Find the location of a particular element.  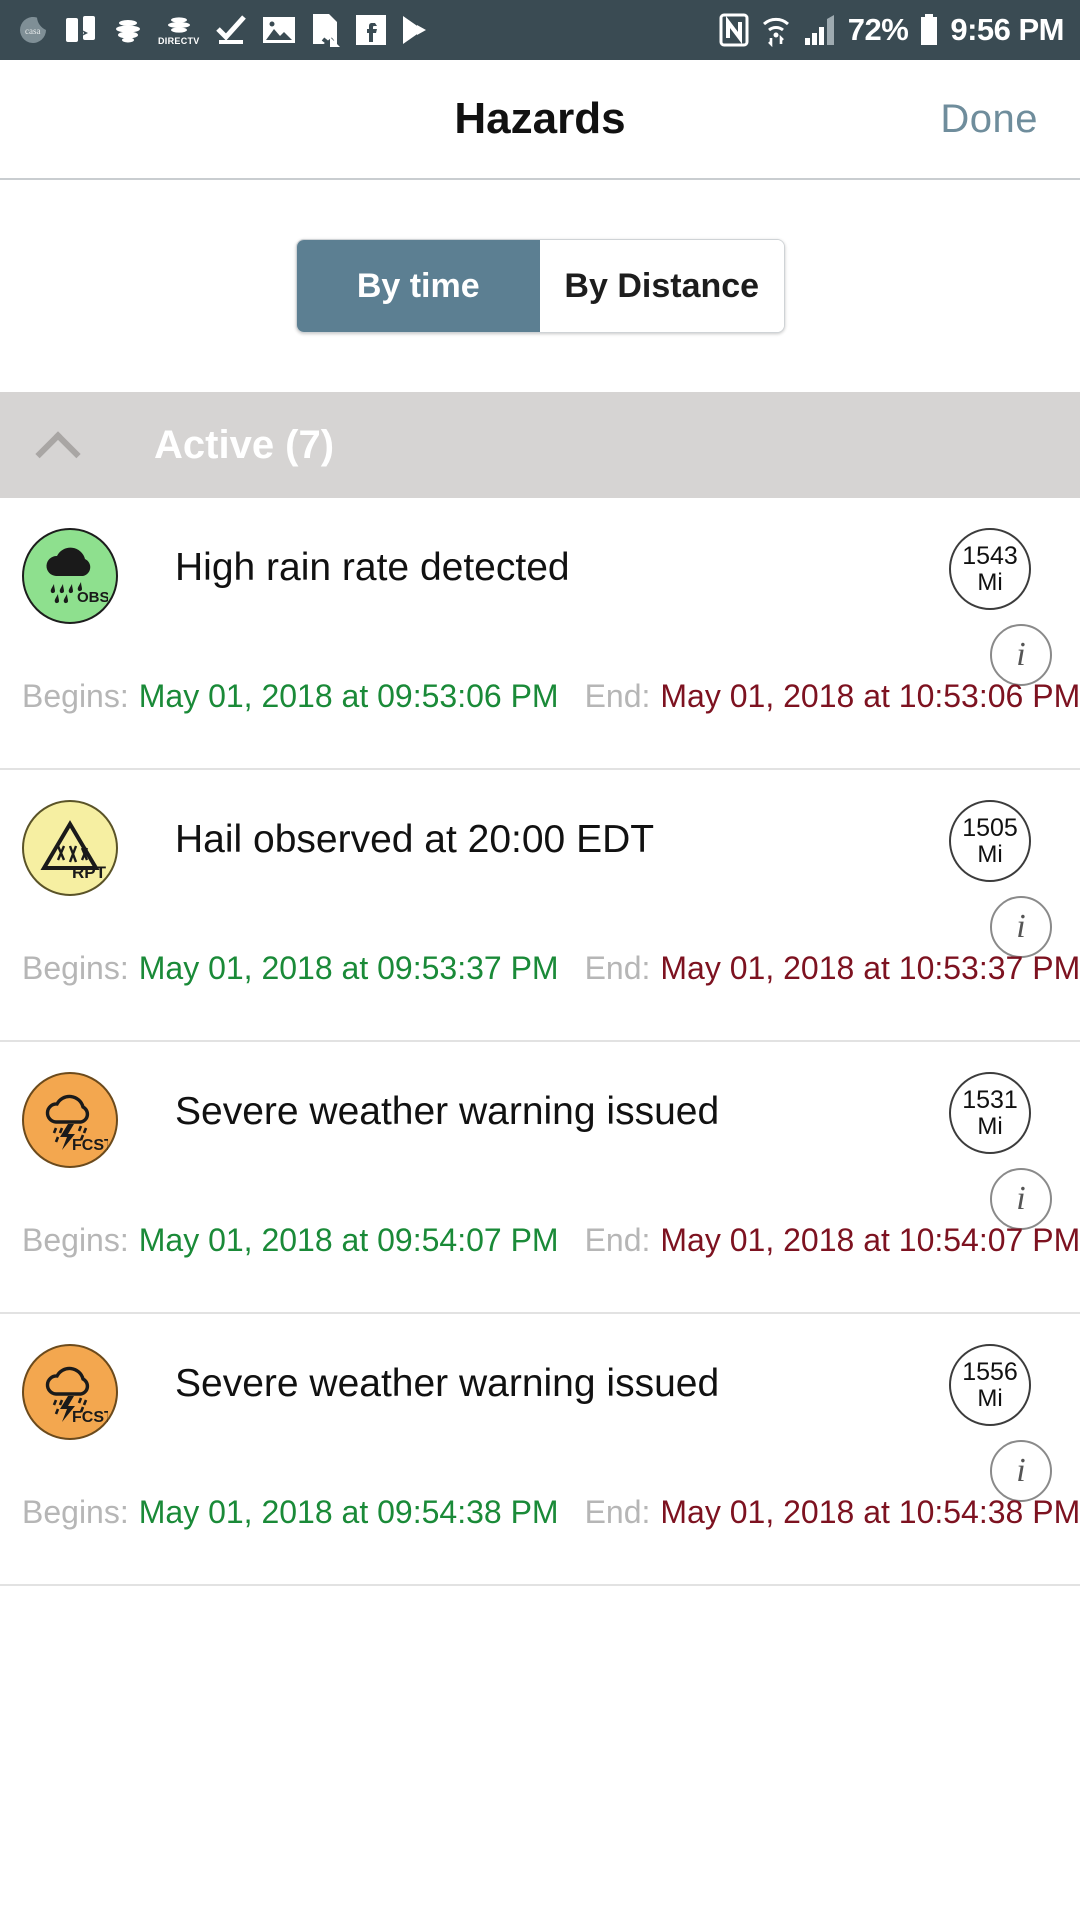

document-error-icon is located at coordinates (326, 30).